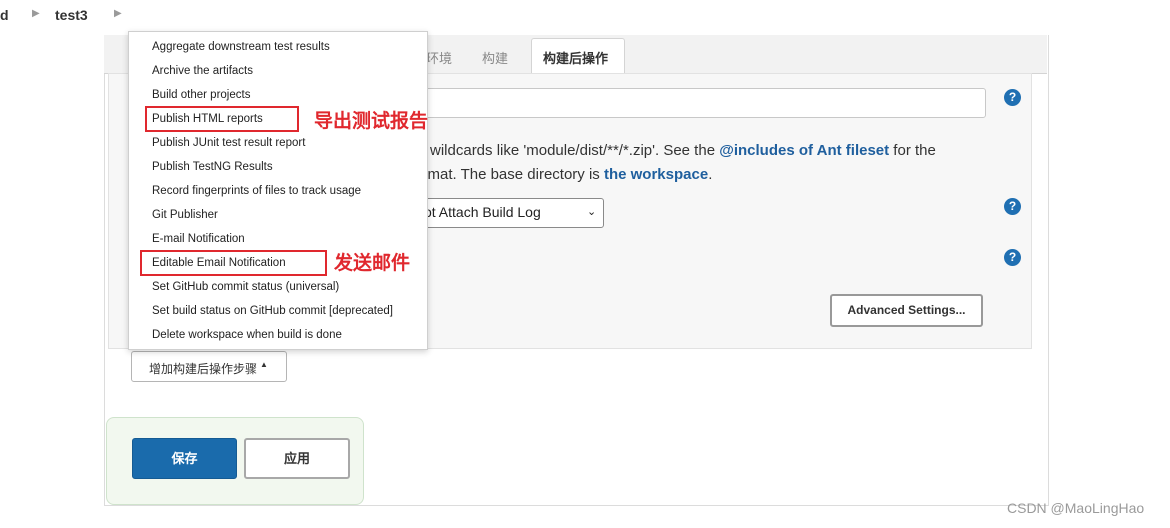 Image resolution: width=1170 pixels, height=528 pixels. Describe the element at coordinates (198, 239) in the screenshot. I see `menu-item-email-notification: E-mail Notification` at that location.